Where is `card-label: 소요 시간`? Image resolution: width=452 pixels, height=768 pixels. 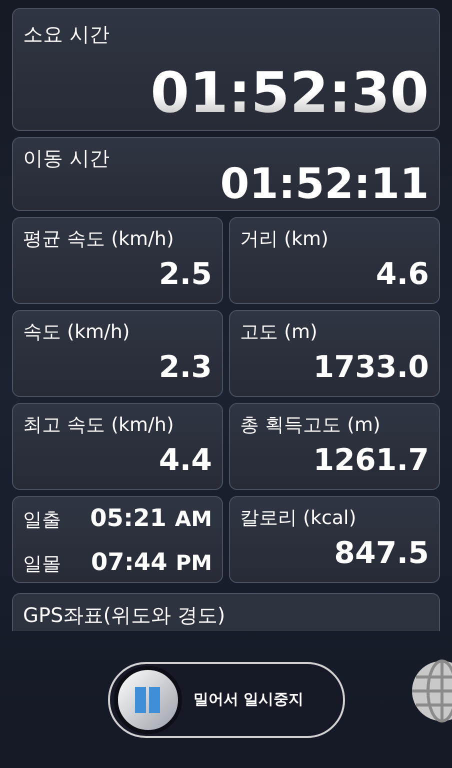 card-label: 소요 시간 is located at coordinates (66, 34).